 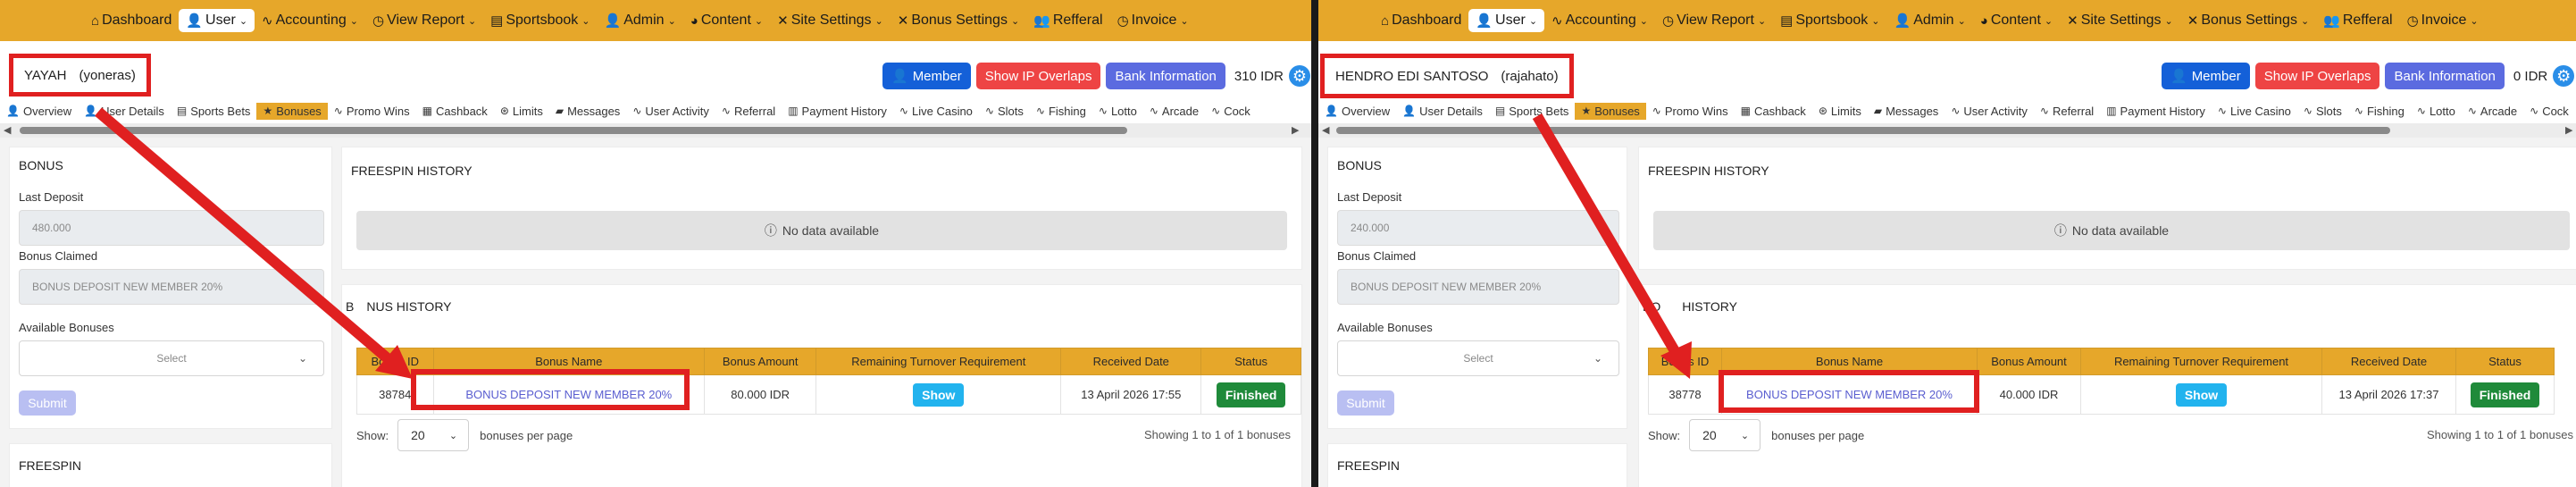 What do you see at coordinates (133, 111) in the screenshot?
I see `tab-label: User Details` at bounding box center [133, 111].